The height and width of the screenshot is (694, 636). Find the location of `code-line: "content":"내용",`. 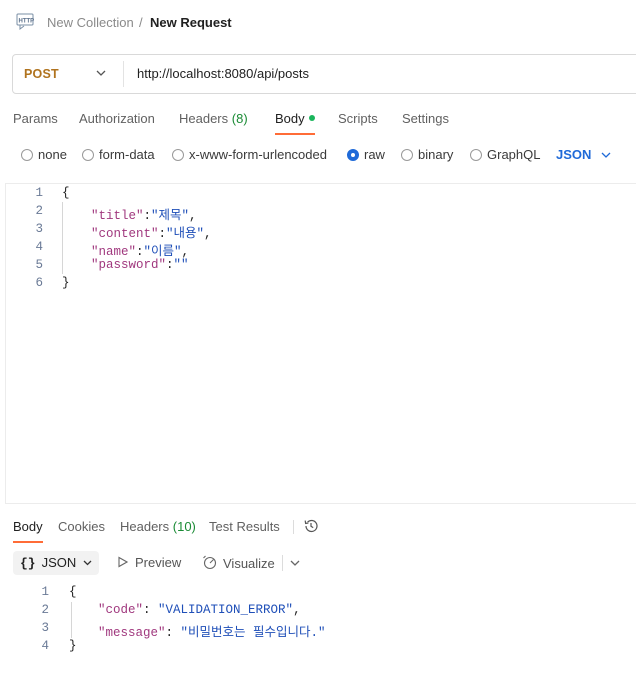

code-line: "content":"내용", is located at coordinates (151, 231).